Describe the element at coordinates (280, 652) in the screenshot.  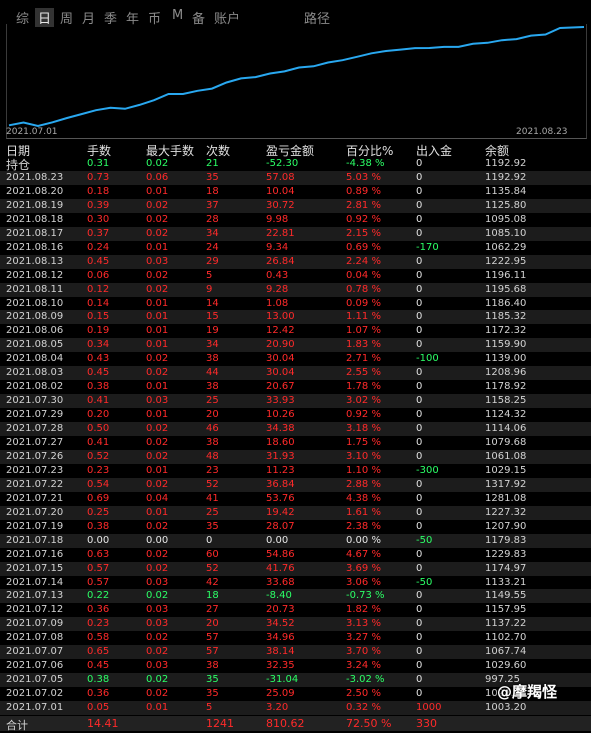
I see `row-pnl: 38.14` at that location.